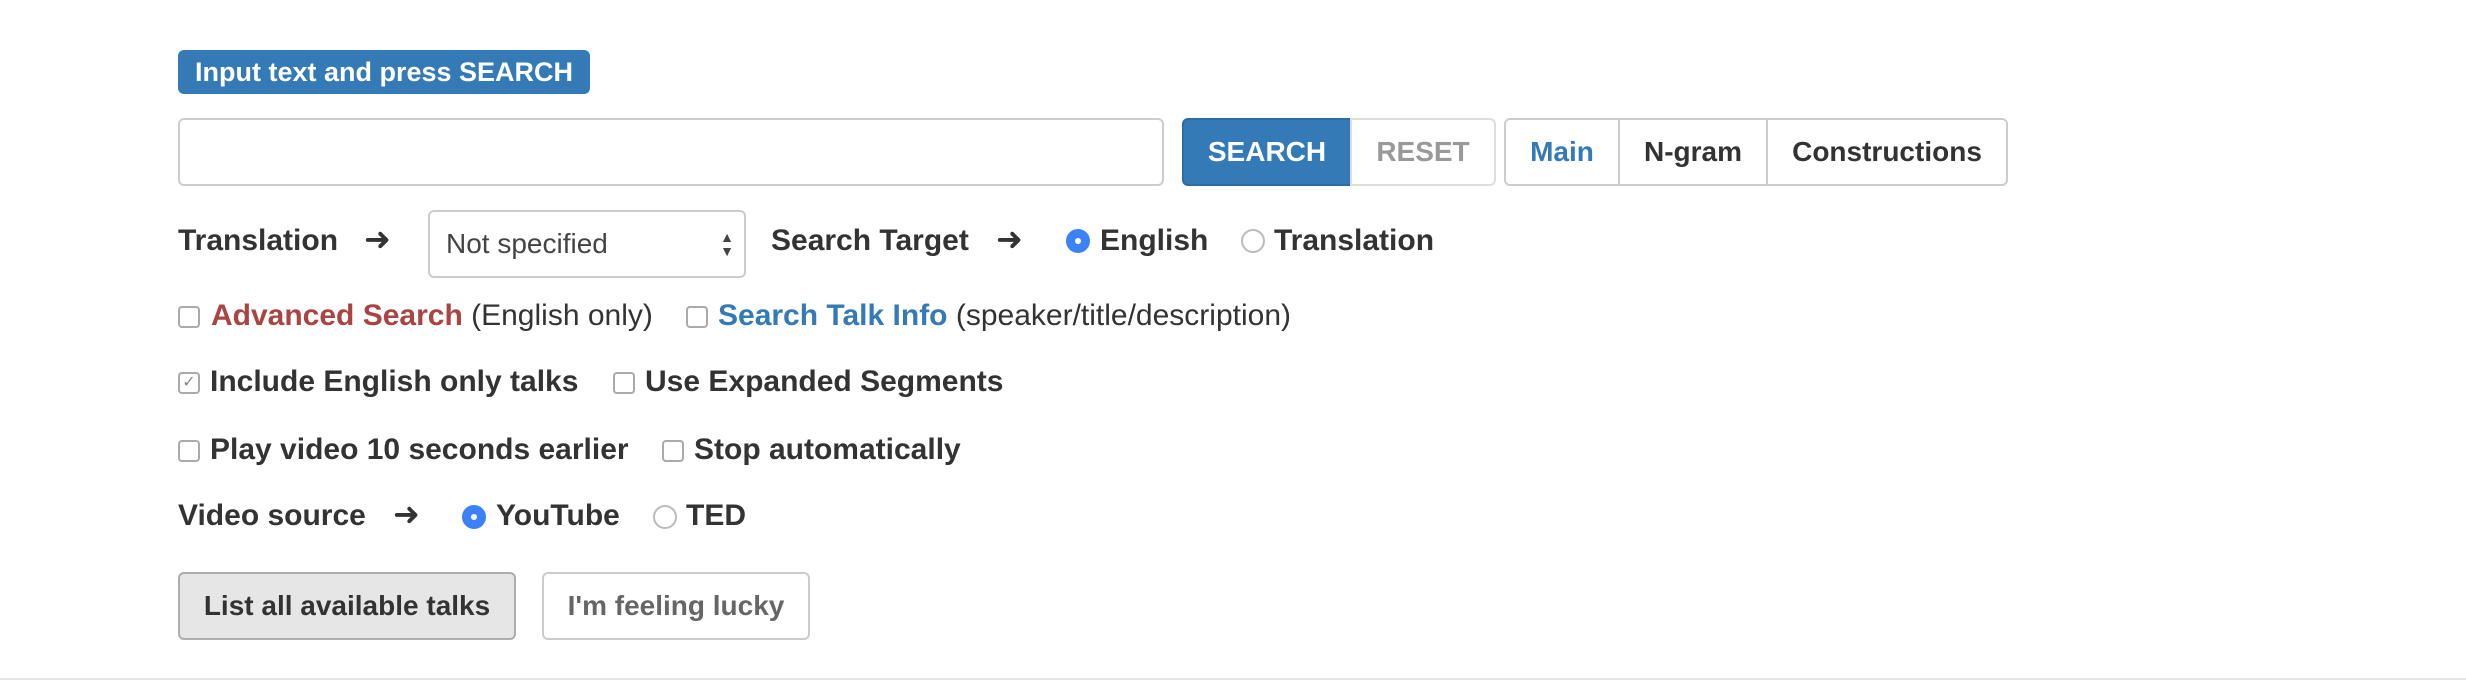  What do you see at coordinates (824, 381) in the screenshot?
I see `use-expanded-segments-label: Use Expanded Segments` at bounding box center [824, 381].